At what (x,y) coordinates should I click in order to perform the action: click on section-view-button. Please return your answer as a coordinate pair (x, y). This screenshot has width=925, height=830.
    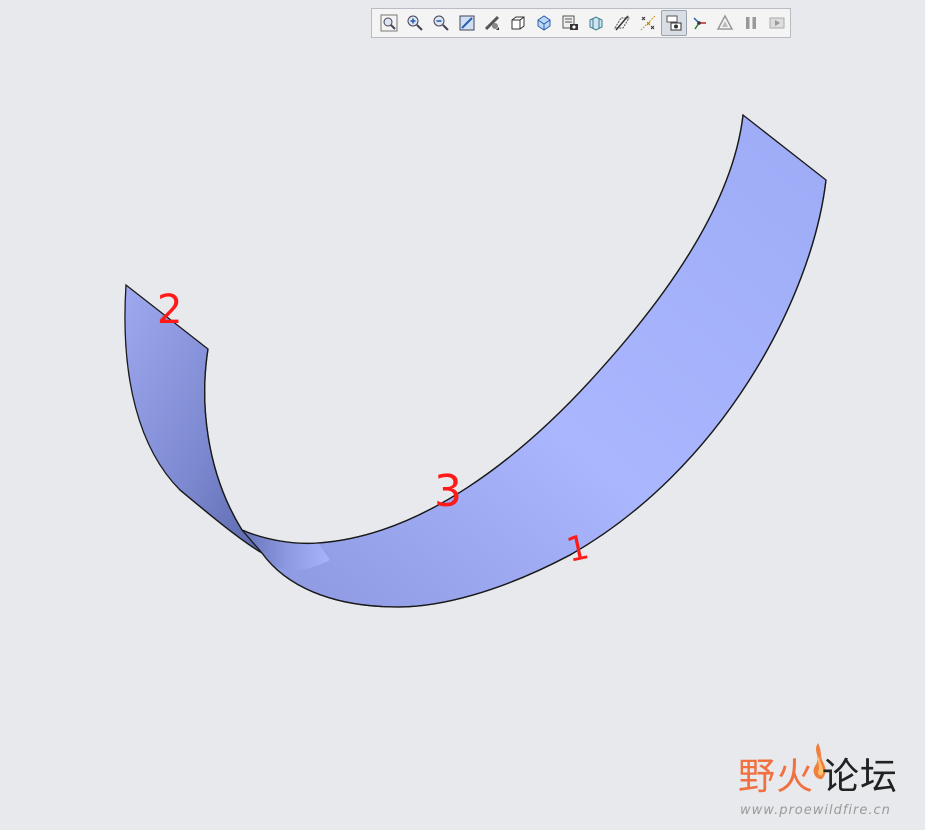
    Looking at the image, I should click on (596, 23).